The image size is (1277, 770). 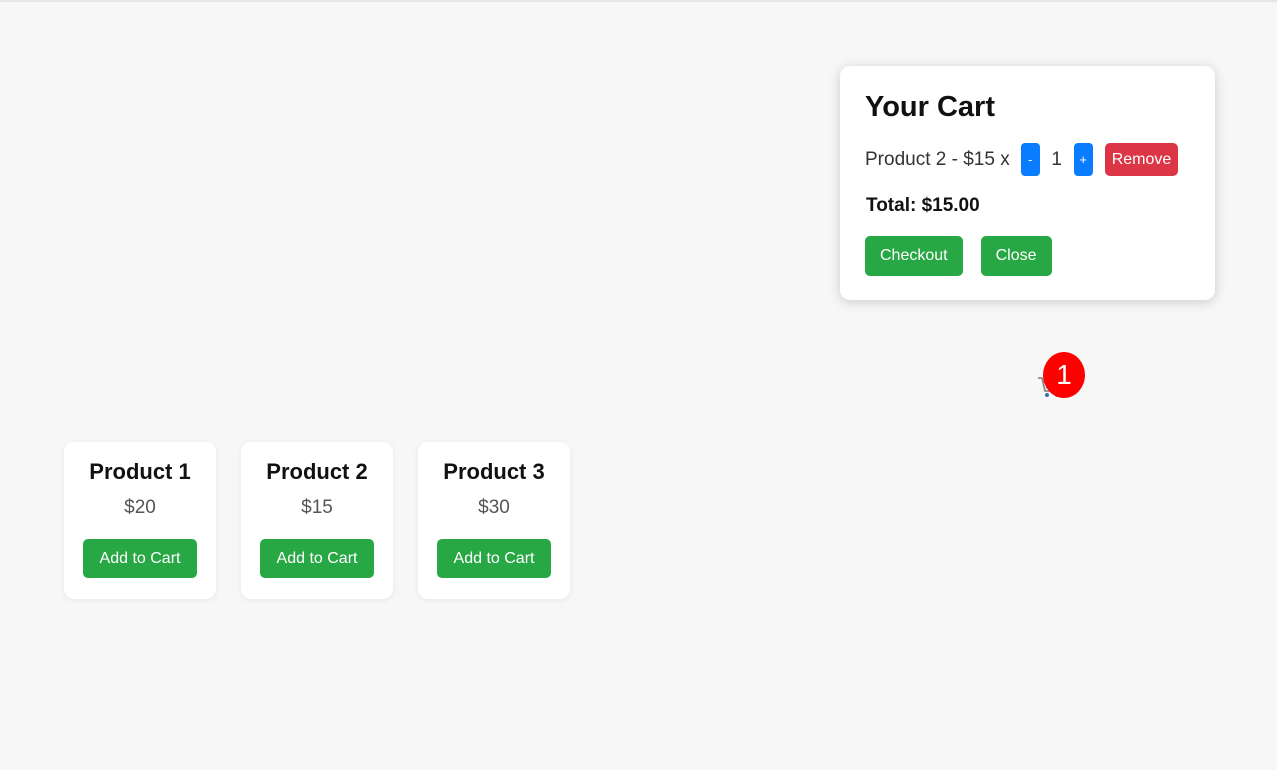 I want to click on product-price: $20, so click(x=140, y=507).